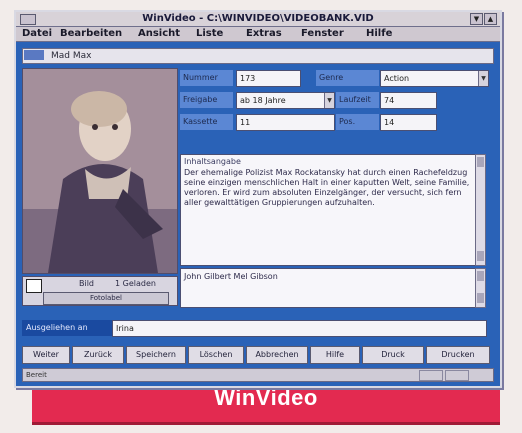  Describe the element at coordinates (266, 397) in the screenshot. I see `caption-text: WinVideo` at that location.